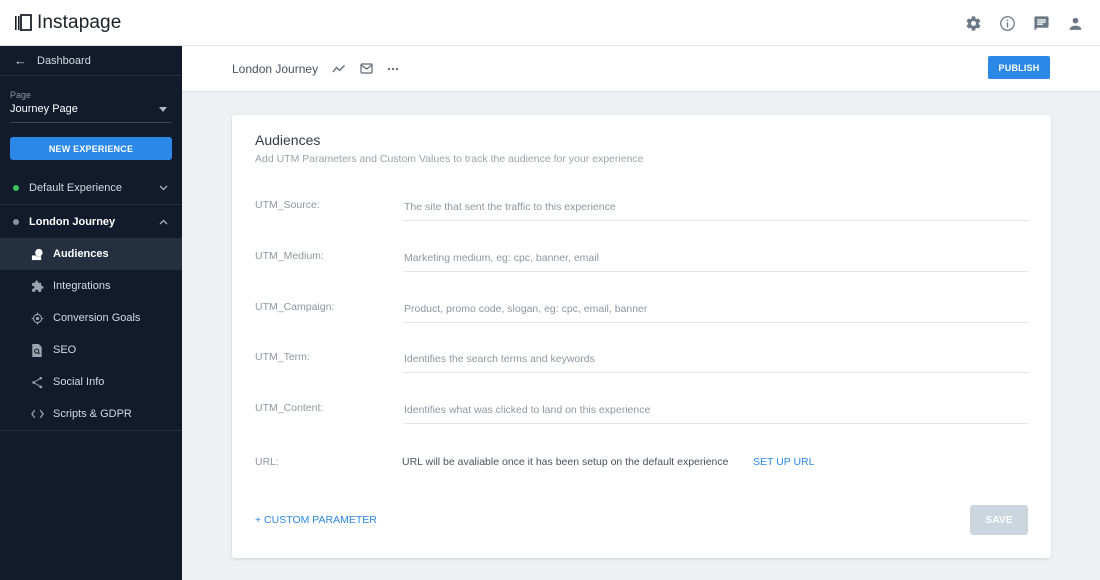 The height and width of the screenshot is (580, 1100). What do you see at coordinates (37, 318) in the screenshot?
I see `target-icon` at bounding box center [37, 318].